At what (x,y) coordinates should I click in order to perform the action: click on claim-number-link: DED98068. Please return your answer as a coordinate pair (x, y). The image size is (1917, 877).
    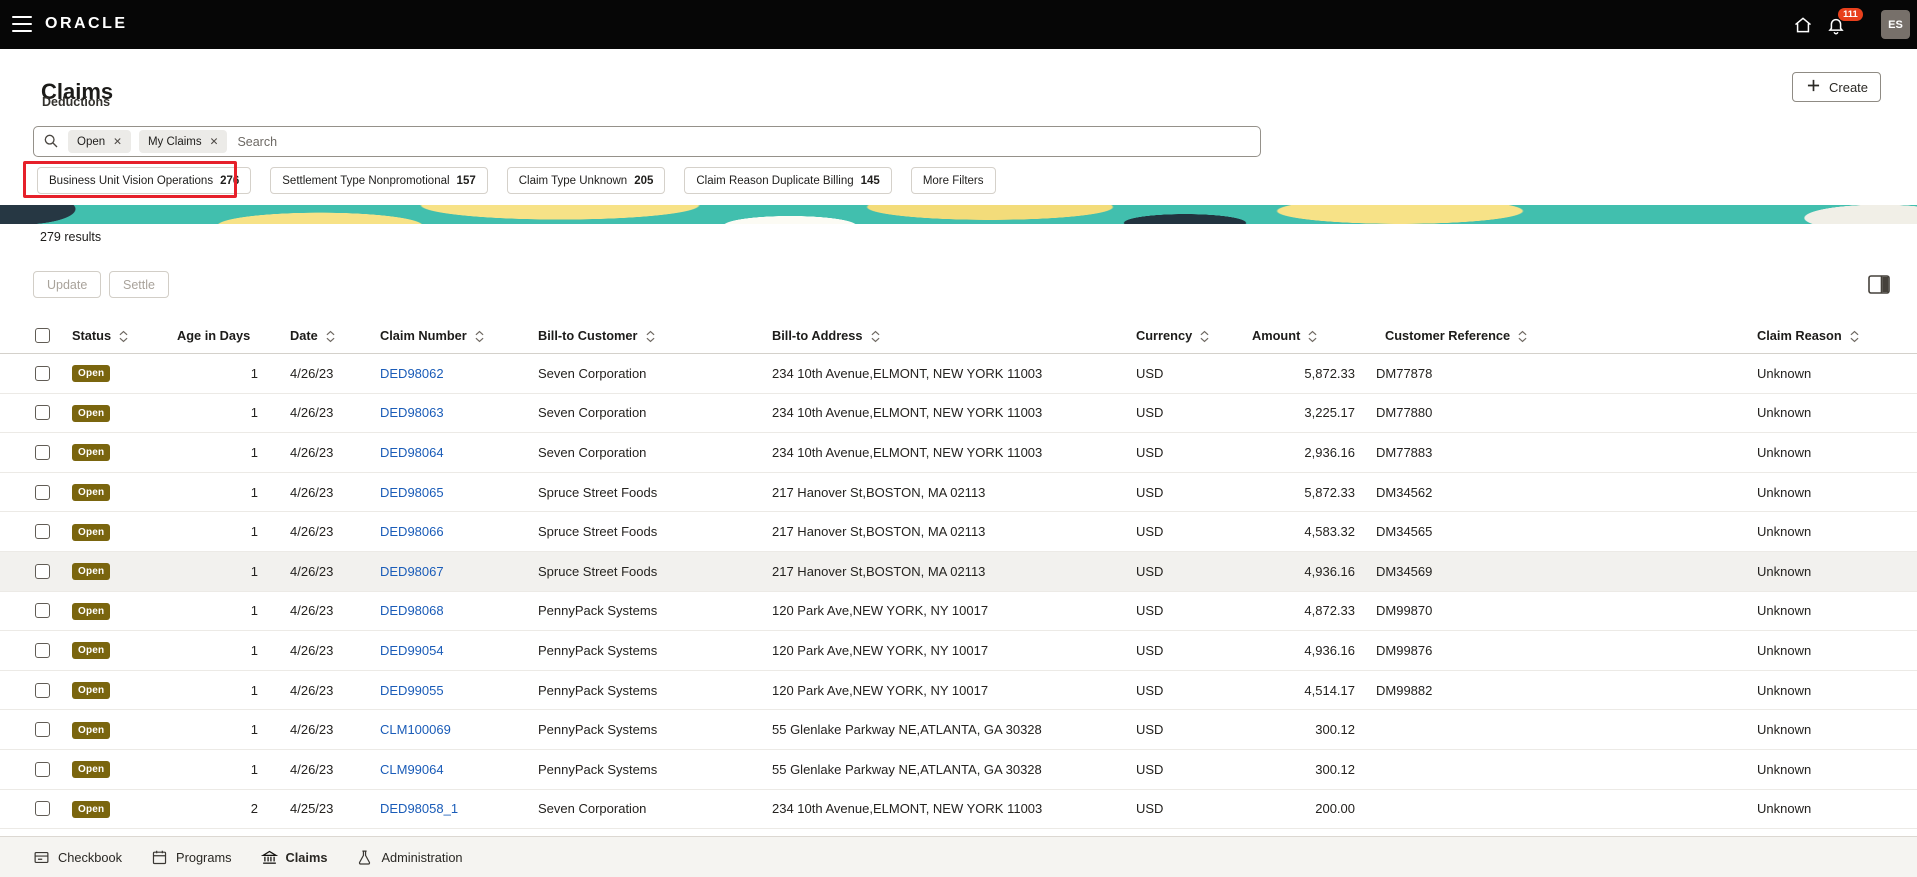
    Looking at the image, I should click on (412, 610).